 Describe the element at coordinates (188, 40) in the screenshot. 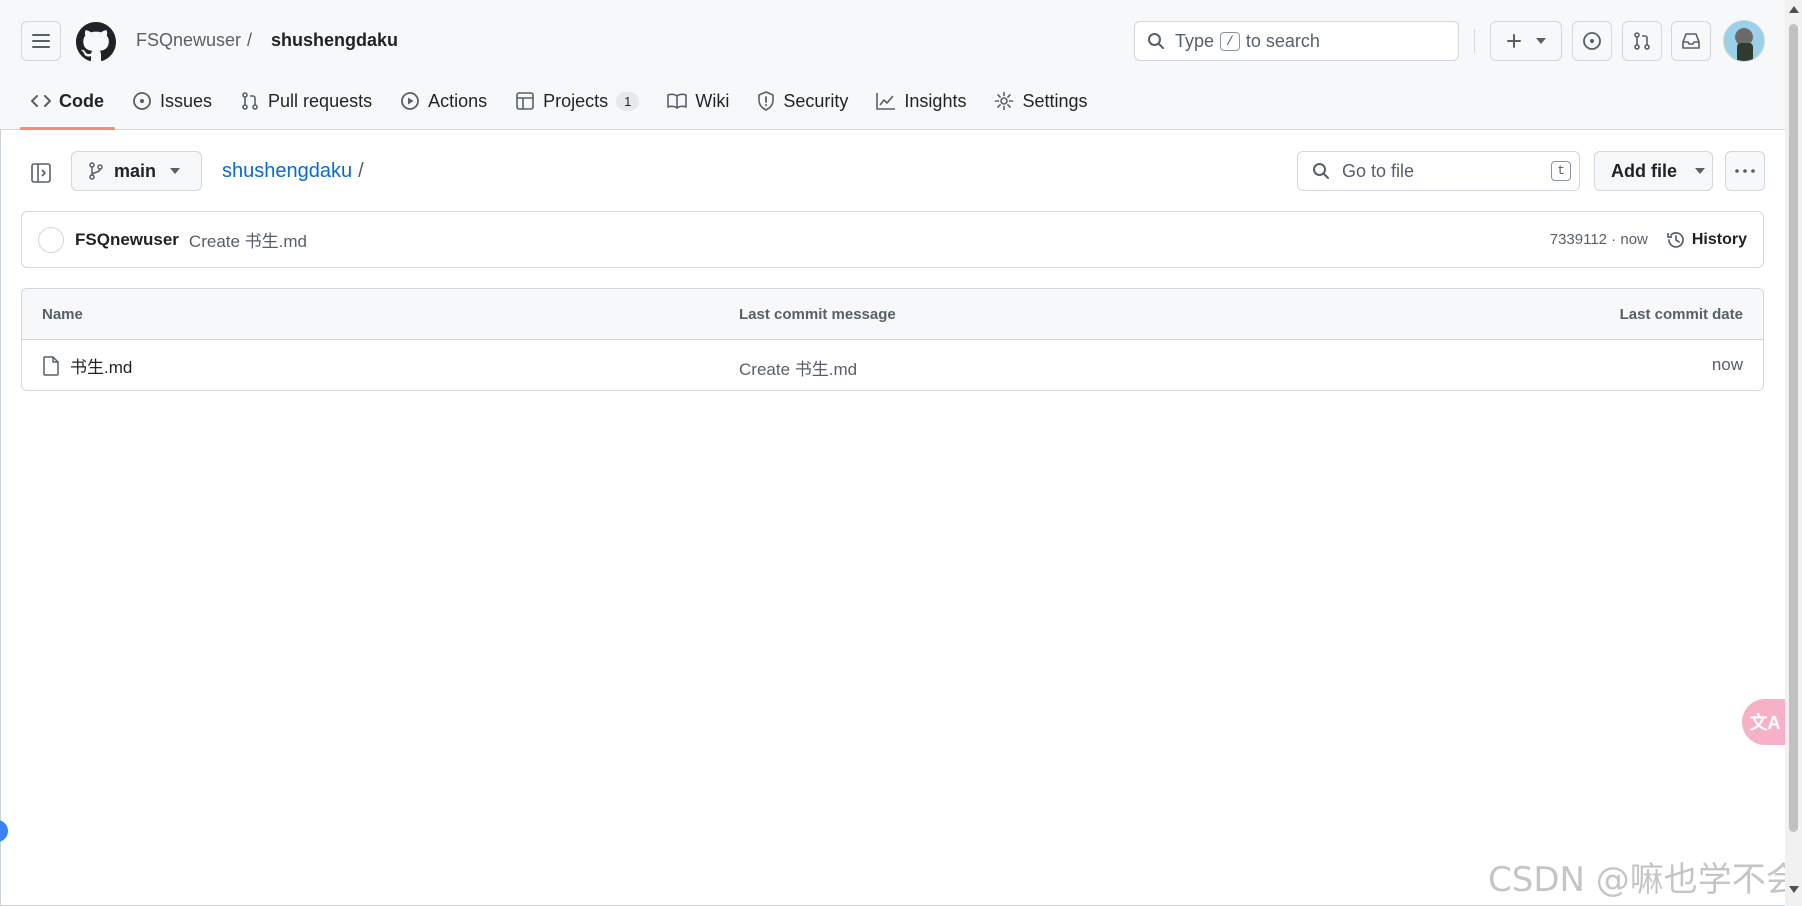

I see `owner-link: FSQnewuser` at that location.